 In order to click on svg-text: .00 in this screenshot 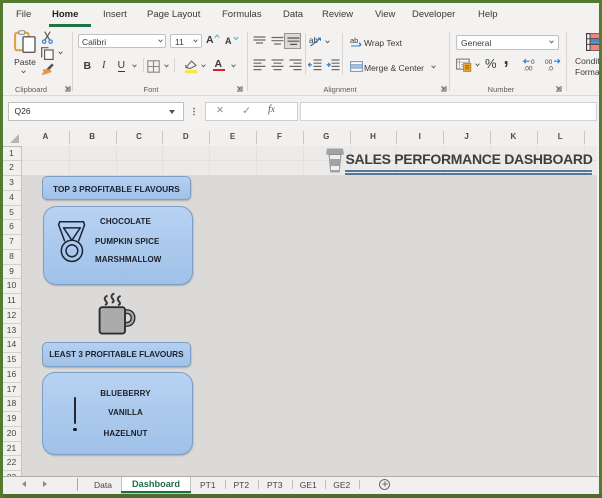, I will do `click(528, 69)`.